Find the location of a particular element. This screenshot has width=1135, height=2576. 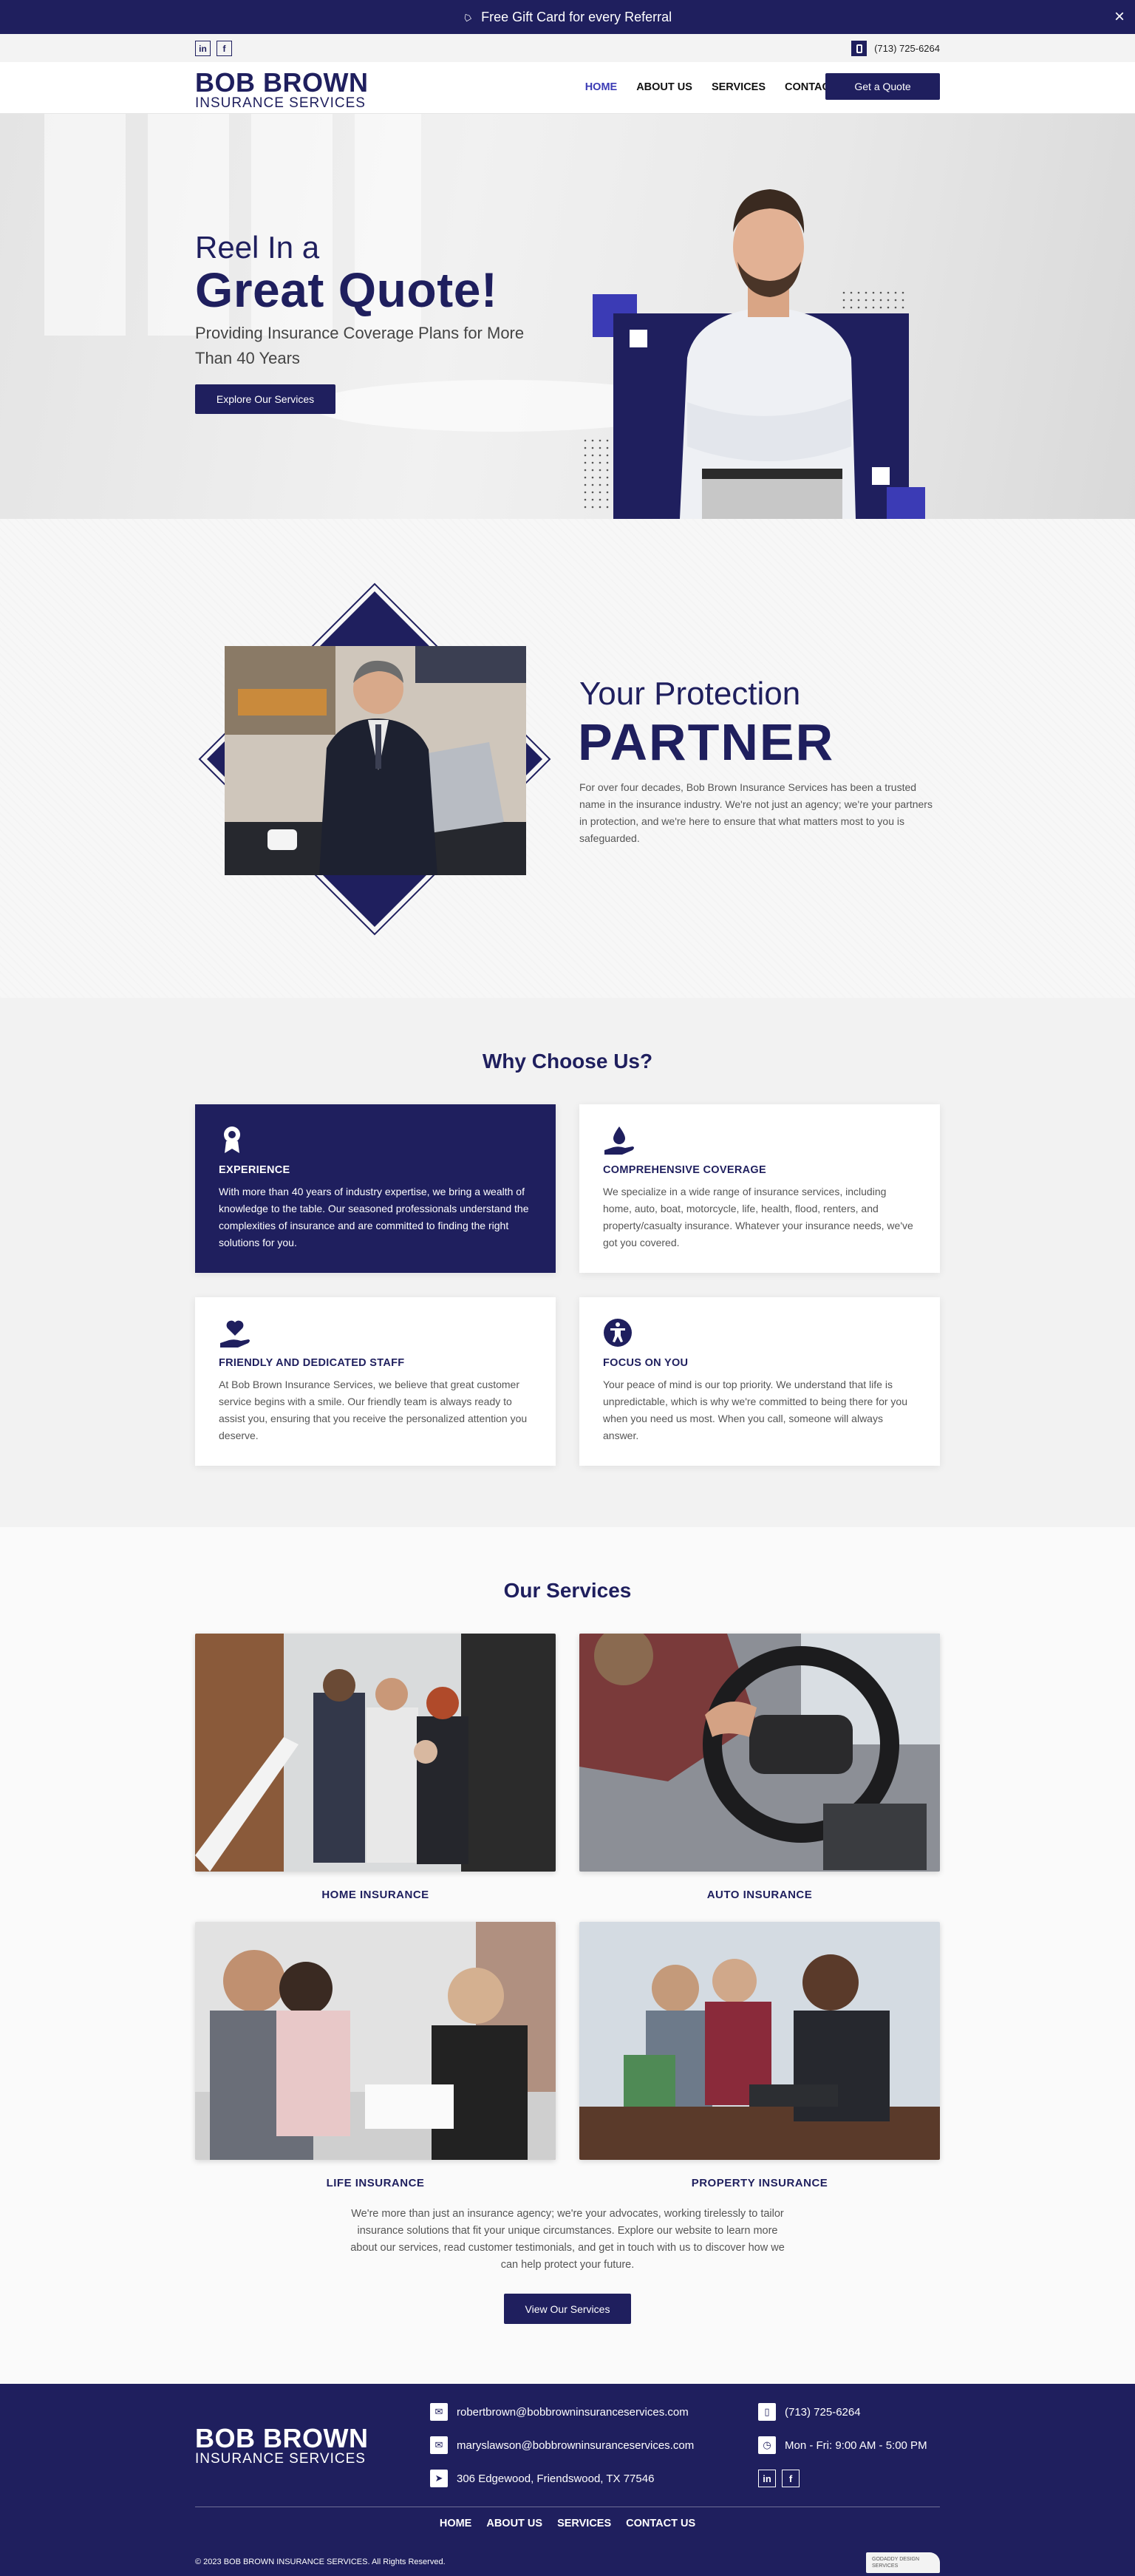

clock-icon: ◷ is located at coordinates (767, 2445).